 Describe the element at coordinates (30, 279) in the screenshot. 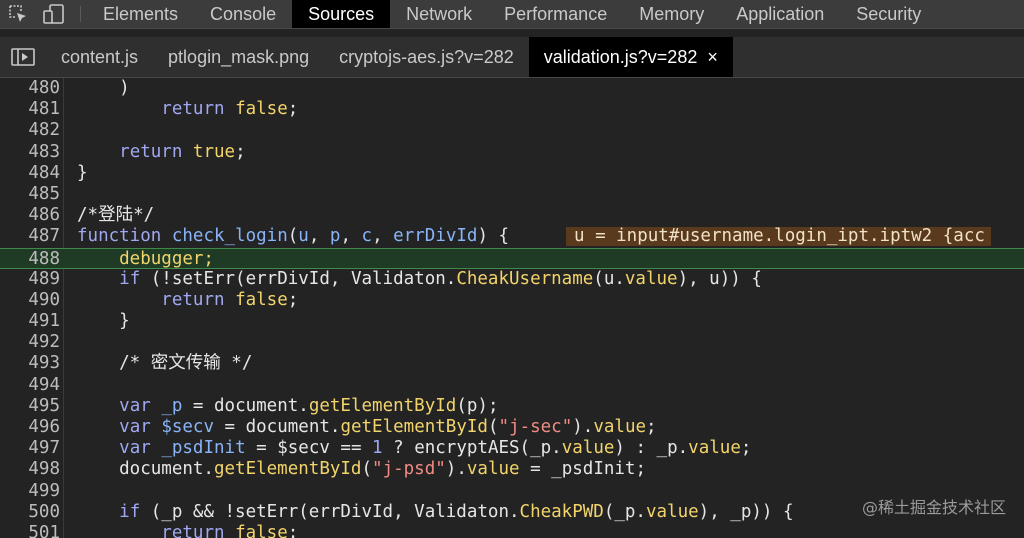

I see `line-number: 489` at that location.